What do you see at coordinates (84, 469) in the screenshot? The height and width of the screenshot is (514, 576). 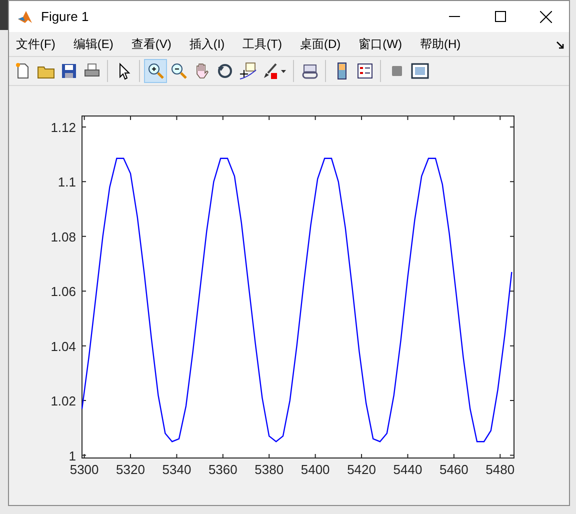 I see `x-tick-label: 5300` at bounding box center [84, 469].